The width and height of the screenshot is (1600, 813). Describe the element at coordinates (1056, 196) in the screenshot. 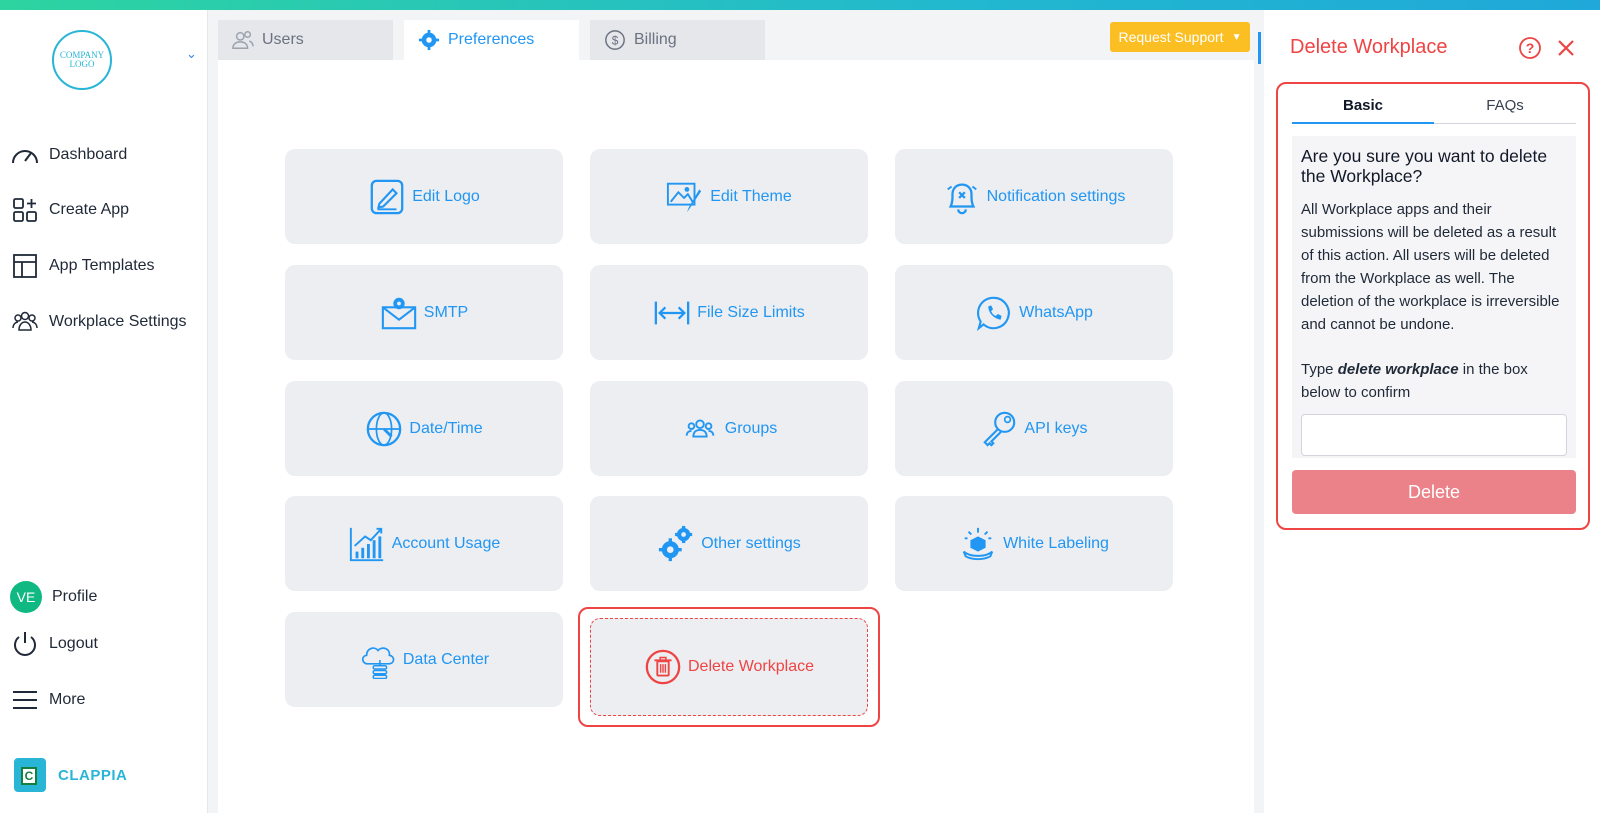

I see `card-notification-settings-label: Notification settings` at that location.